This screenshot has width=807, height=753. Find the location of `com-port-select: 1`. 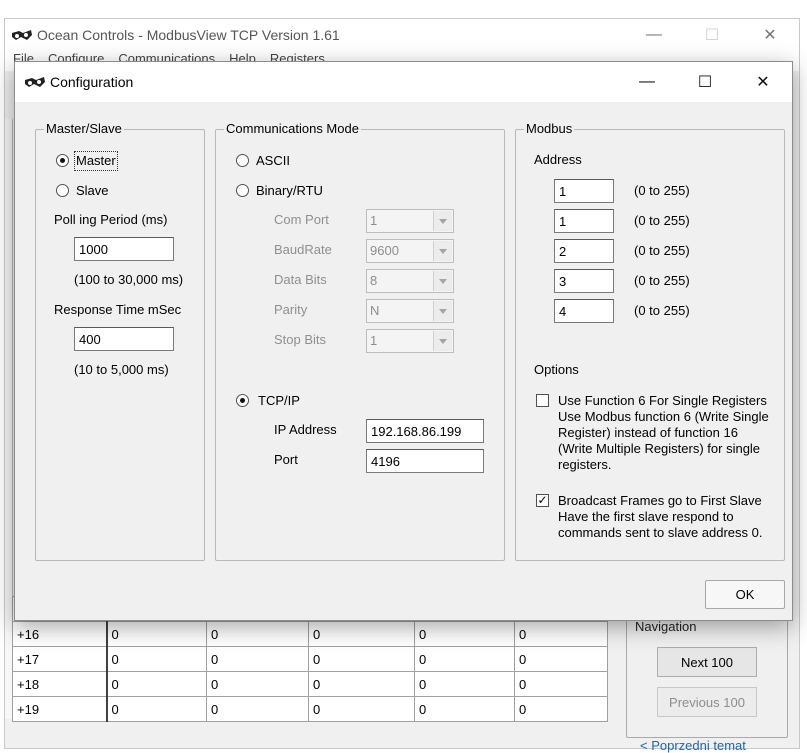

com-port-select: 1 is located at coordinates (410, 221).